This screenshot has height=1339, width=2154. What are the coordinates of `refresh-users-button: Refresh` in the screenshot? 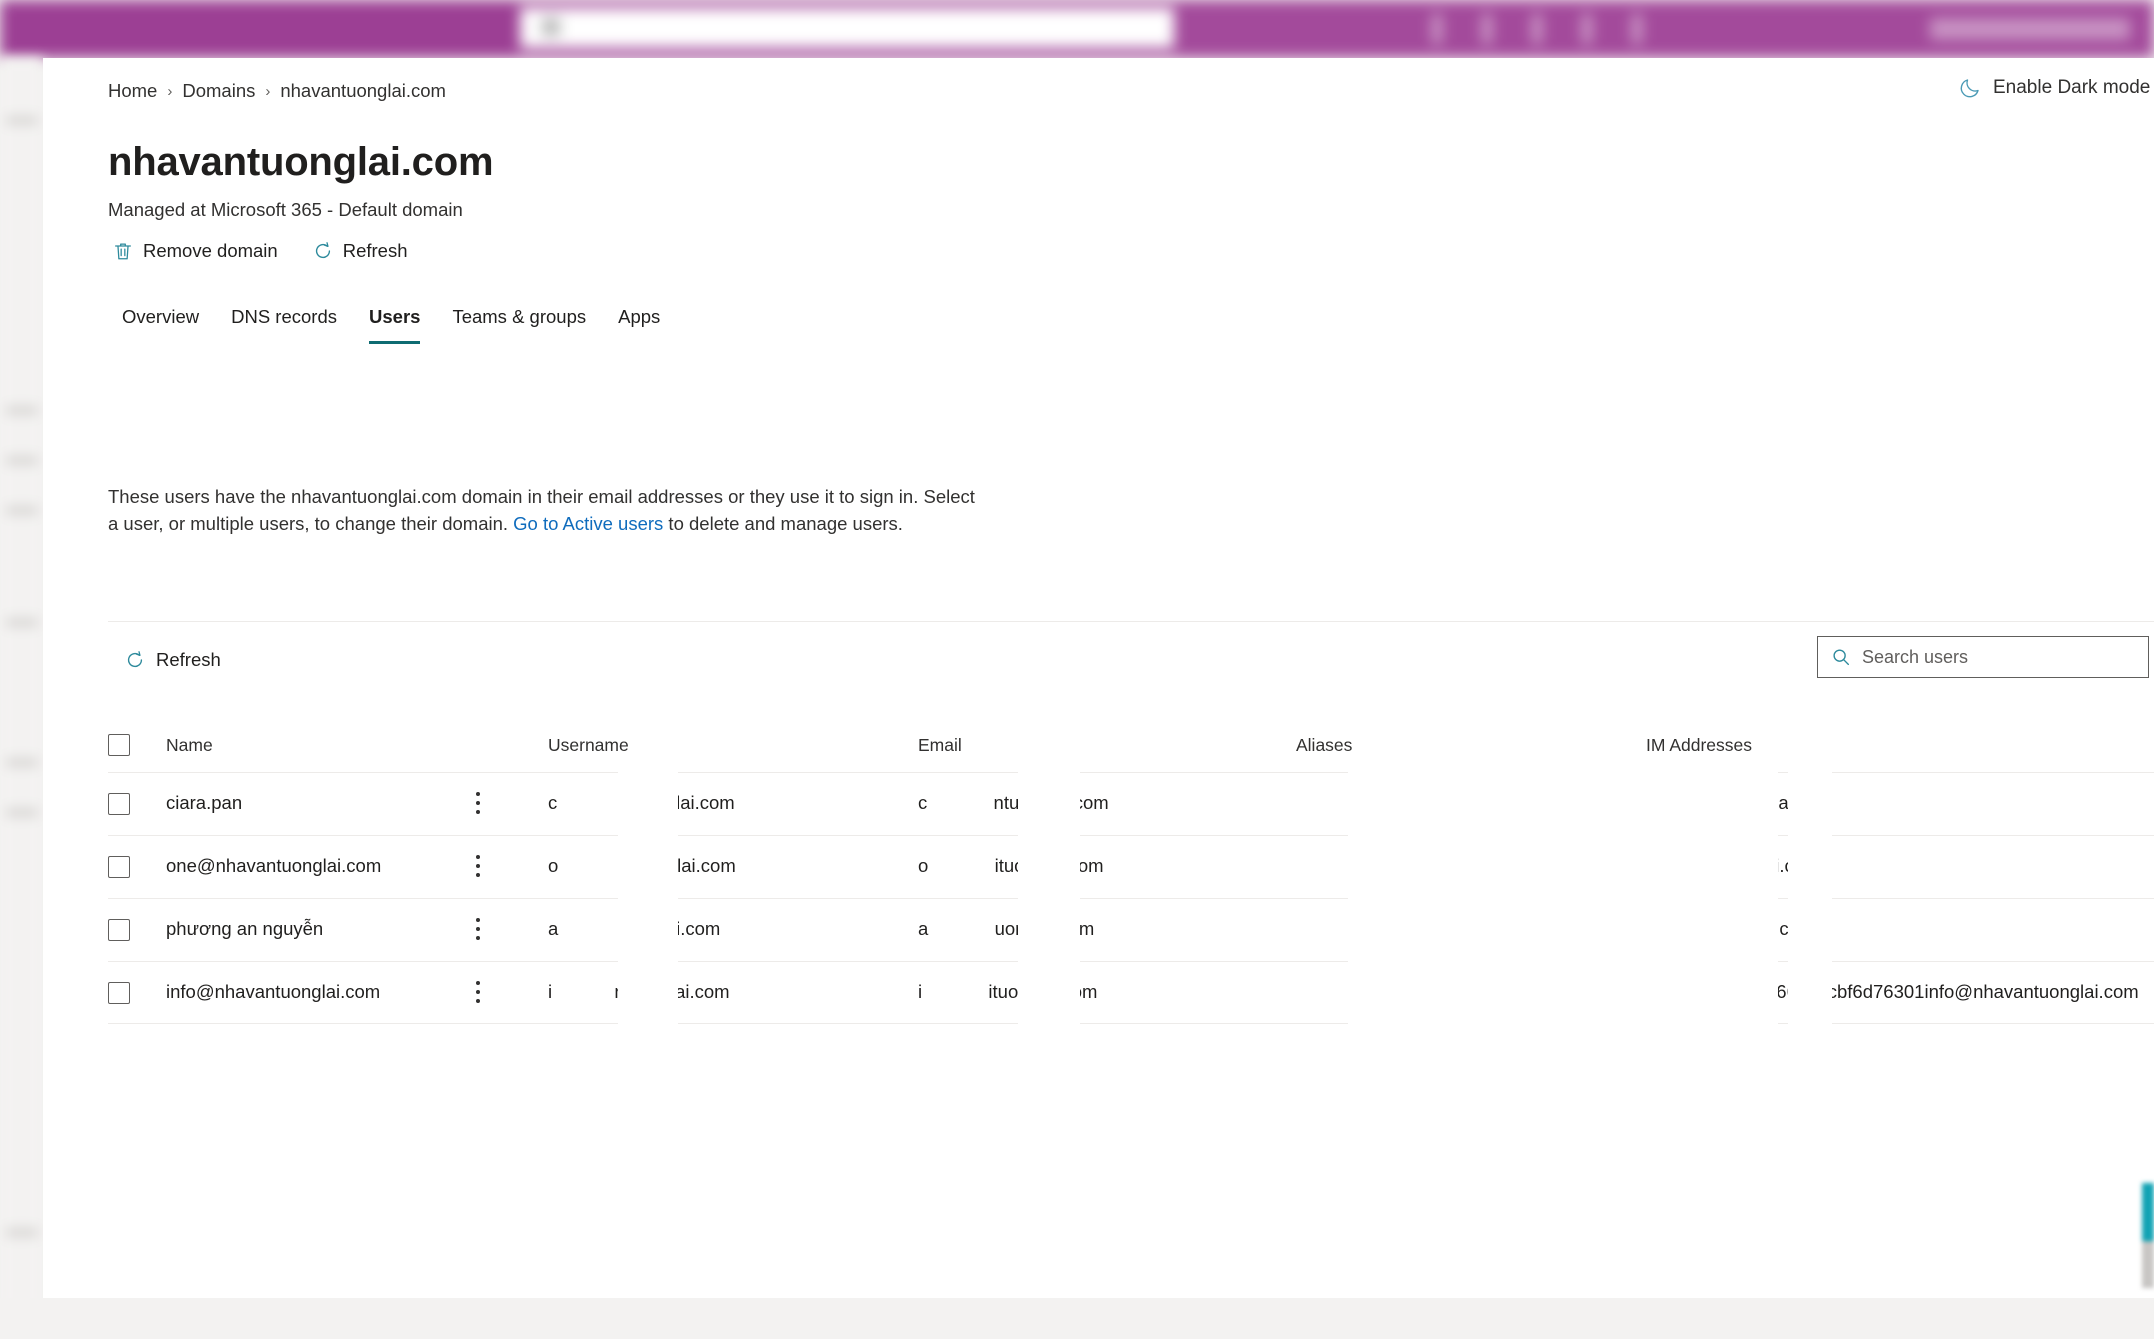 It's located at (172, 660).